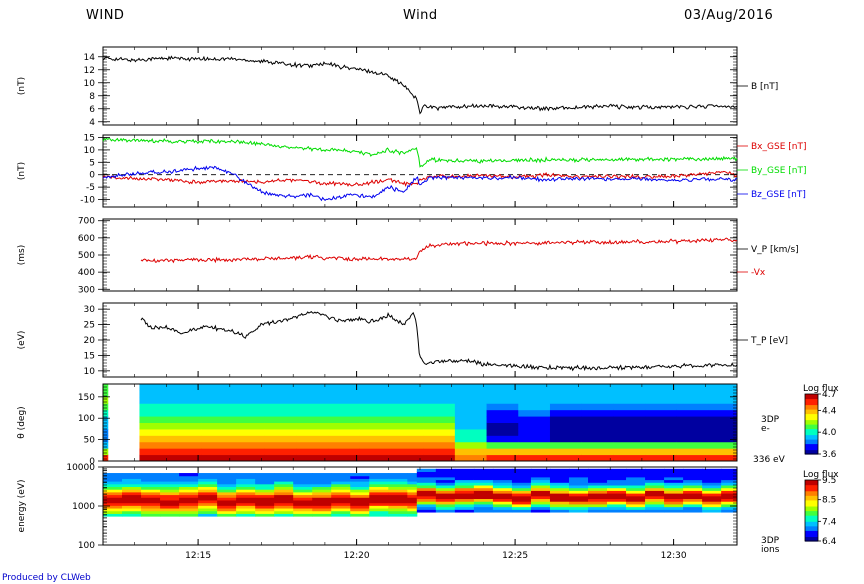 The width and height of the screenshot is (864, 584). Describe the element at coordinates (86, 222) in the screenshot. I see `y-tick-label: 700` at that location.